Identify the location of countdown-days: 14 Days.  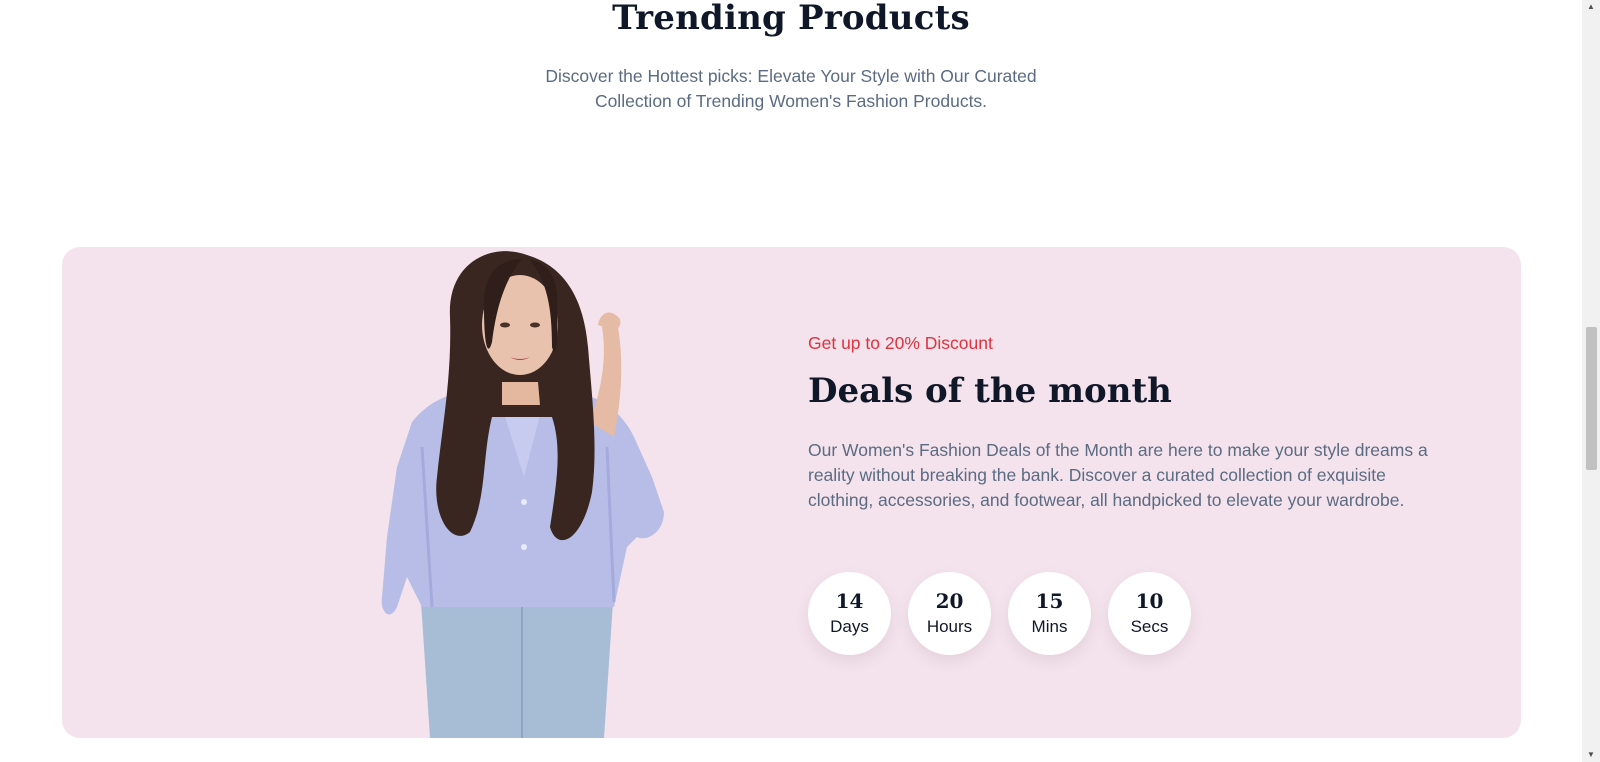
(849, 613).